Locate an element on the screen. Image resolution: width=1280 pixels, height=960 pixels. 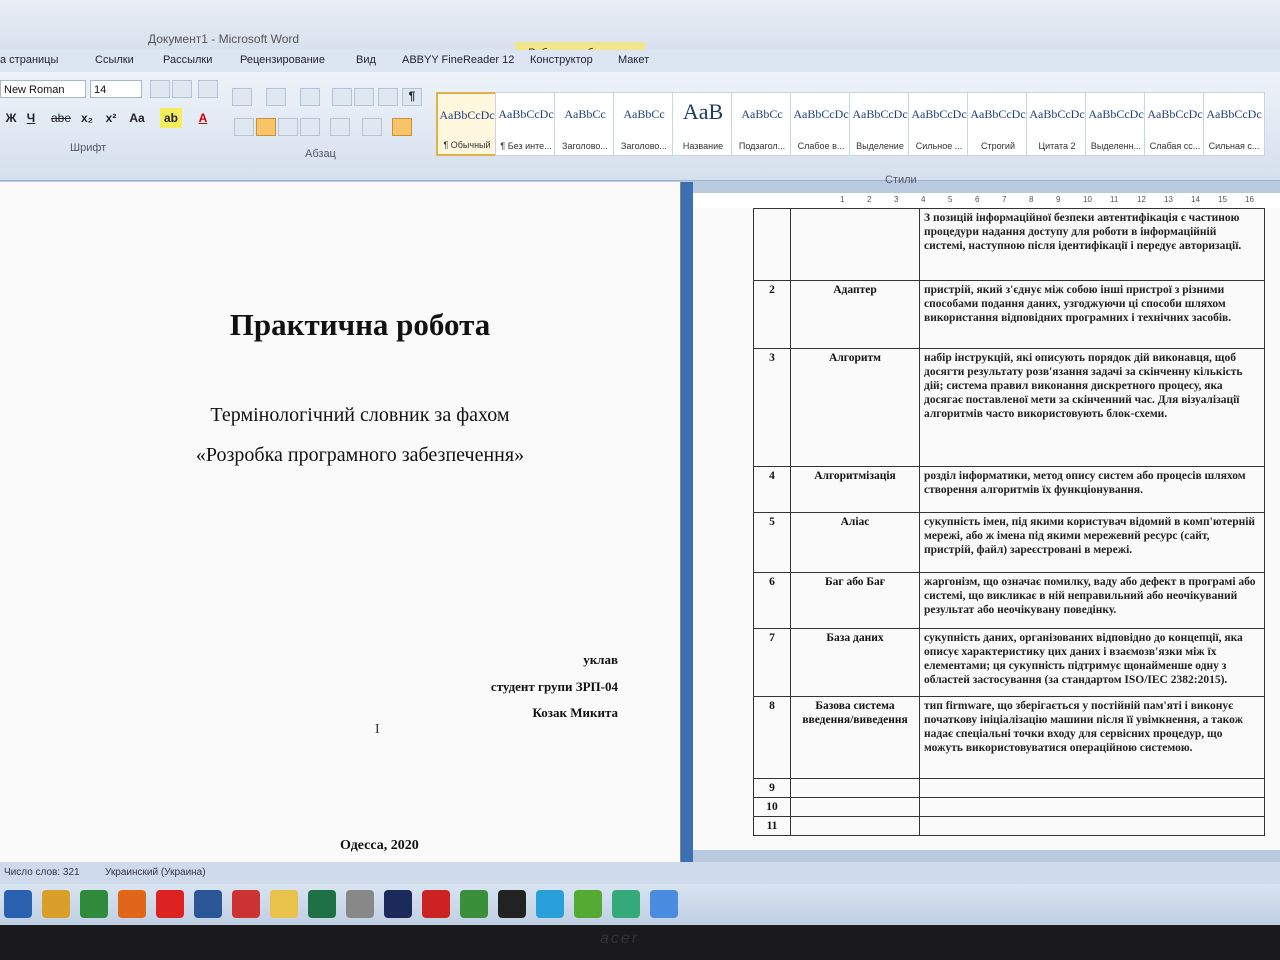
firefox-icon is located at coordinates (132, 904).